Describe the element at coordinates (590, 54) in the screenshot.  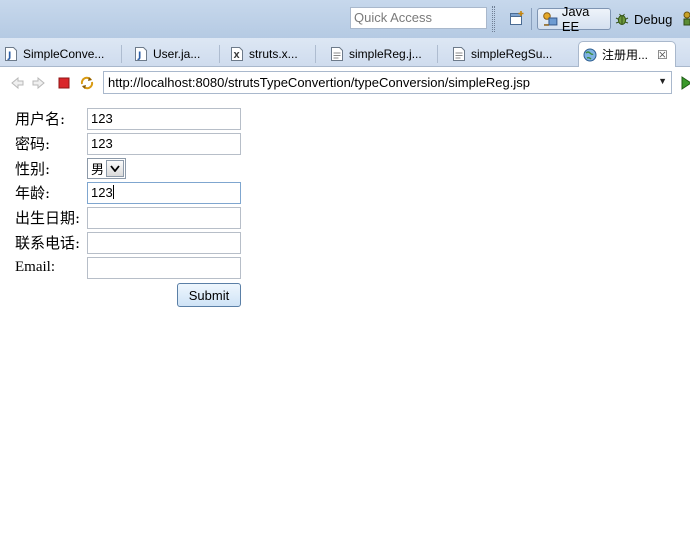
I see `globe-icon` at that location.